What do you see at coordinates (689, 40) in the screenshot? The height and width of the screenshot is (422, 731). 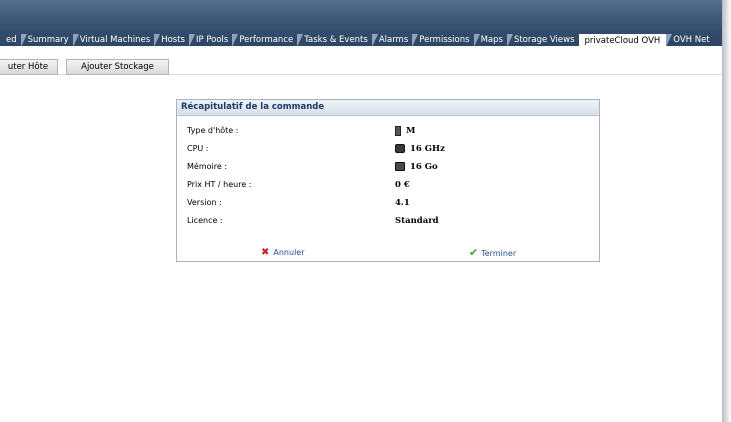 I see `tab-ovh-net: OVH Net` at bounding box center [689, 40].